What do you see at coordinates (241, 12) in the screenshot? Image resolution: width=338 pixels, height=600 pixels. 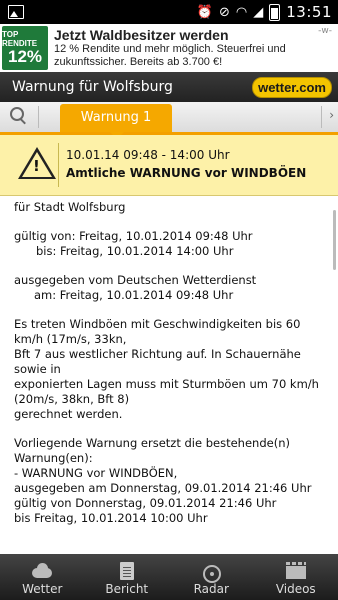 I see `wifi-icon: ◠` at bounding box center [241, 12].